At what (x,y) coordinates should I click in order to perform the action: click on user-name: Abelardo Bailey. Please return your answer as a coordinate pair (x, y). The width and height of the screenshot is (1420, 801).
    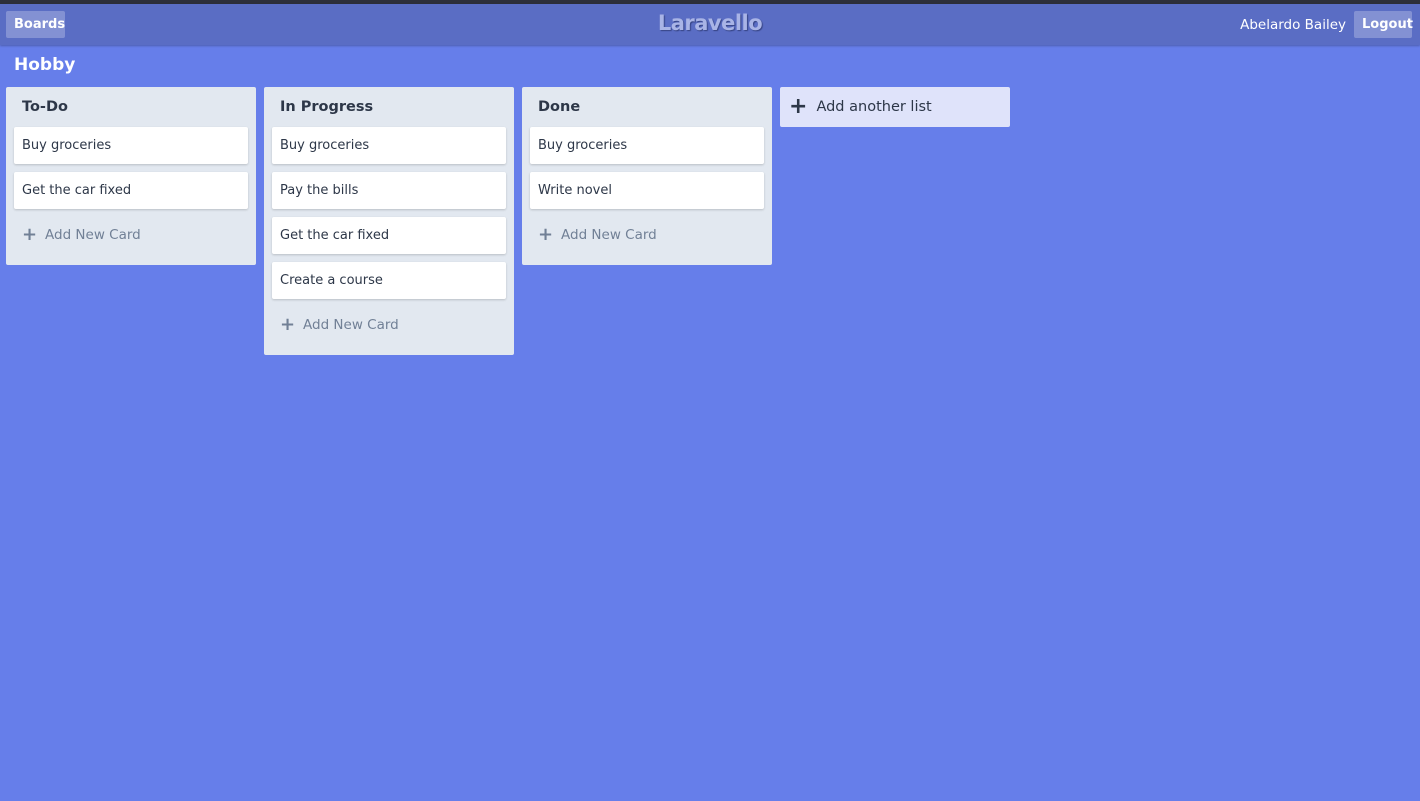
    Looking at the image, I should click on (1293, 25).